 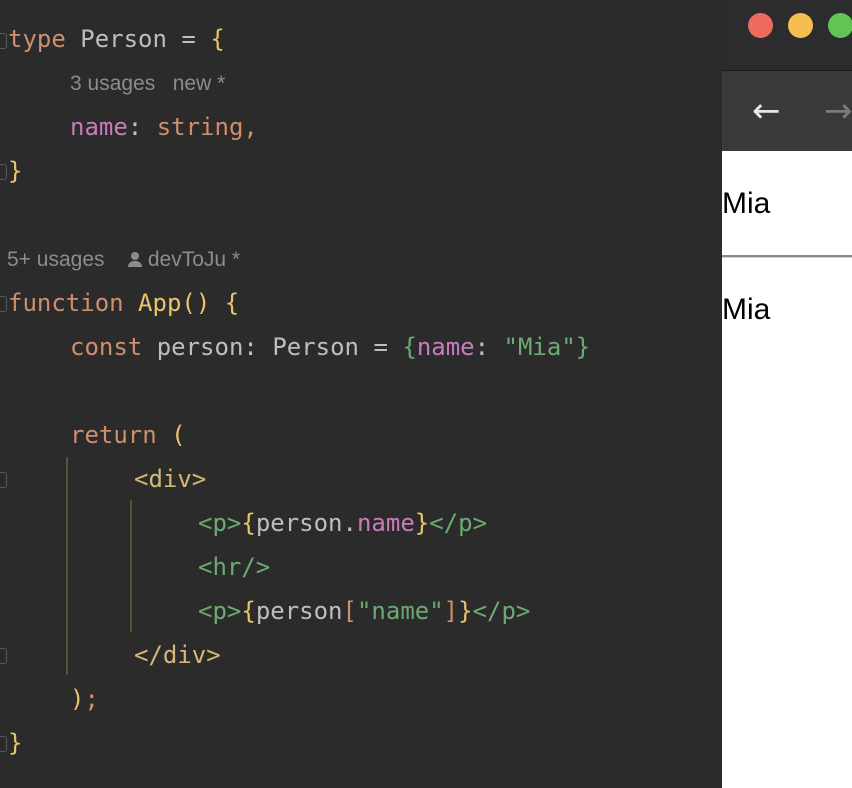 What do you see at coordinates (787, 256) in the screenshot?
I see `horizontal-rule` at bounding box center [787, 256].